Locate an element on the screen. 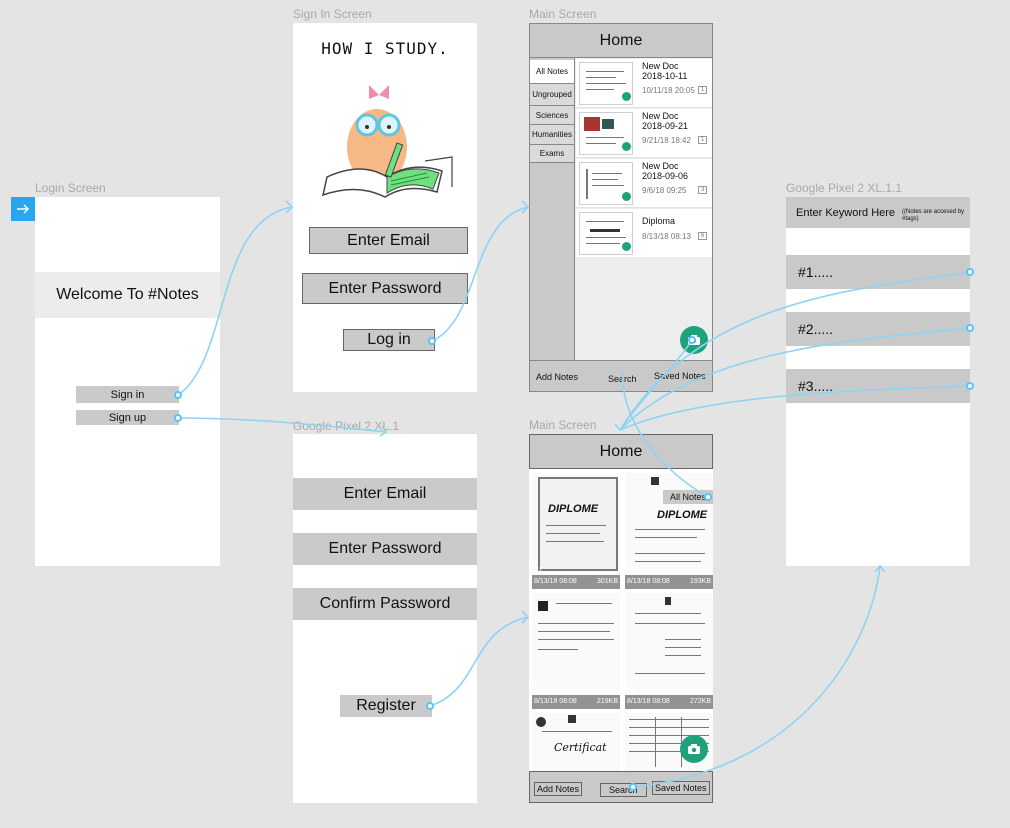 The height and width of the screenshot is (828, 1010). search-hotspot is located at coordinates (633, 787).